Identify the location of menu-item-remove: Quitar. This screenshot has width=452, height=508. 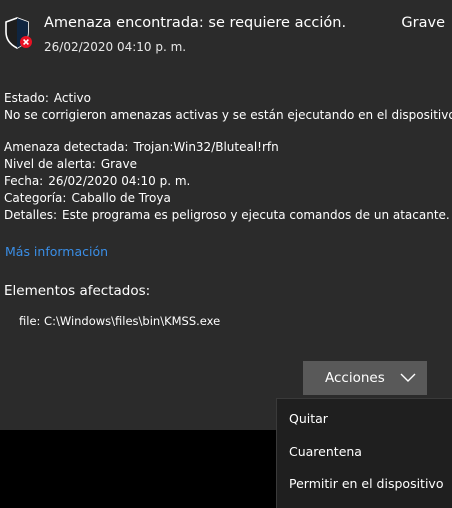
(308, 418).